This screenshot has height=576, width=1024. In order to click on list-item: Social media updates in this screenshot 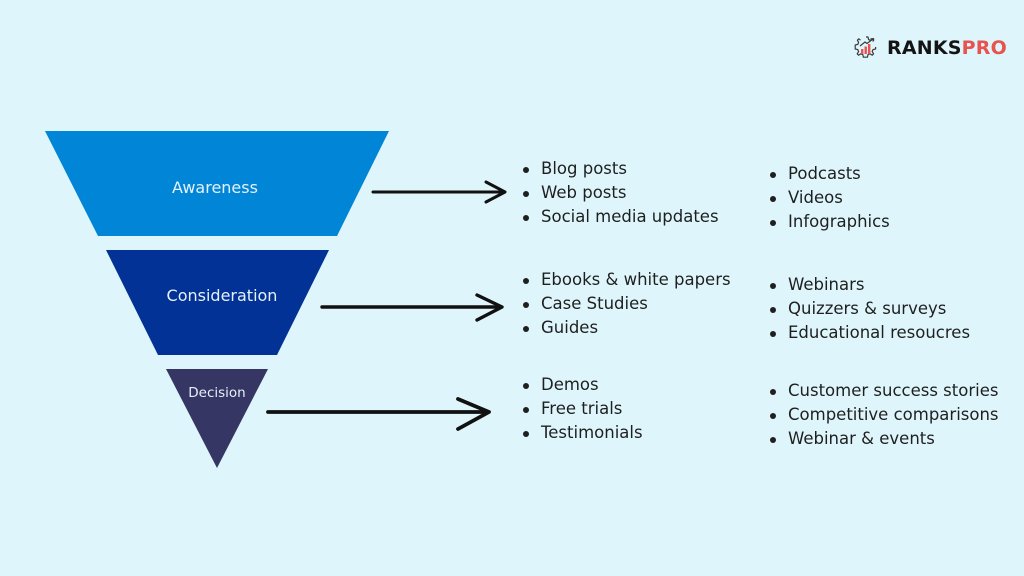, I will do `click(620, 217)`.